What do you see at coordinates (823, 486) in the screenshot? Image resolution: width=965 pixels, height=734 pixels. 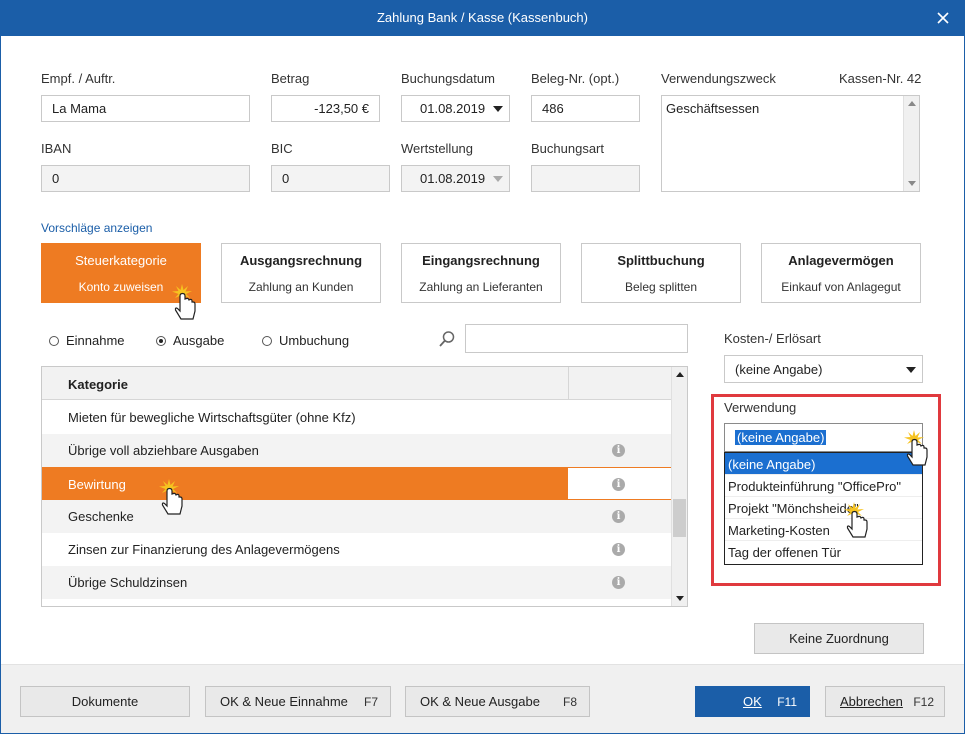 I see `option-produkteinfuehrung: Produkteinführung "OfficePro"` at bounding box center [823, 486].